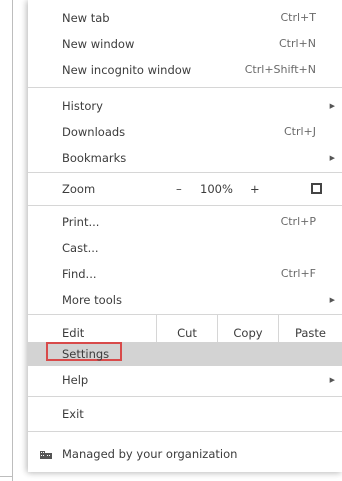 The width and height of the screenshot is (342, 481). Describe the element at coordinates (75, 380) in the screenshot. I see `menu-item-label: Help` at that location.